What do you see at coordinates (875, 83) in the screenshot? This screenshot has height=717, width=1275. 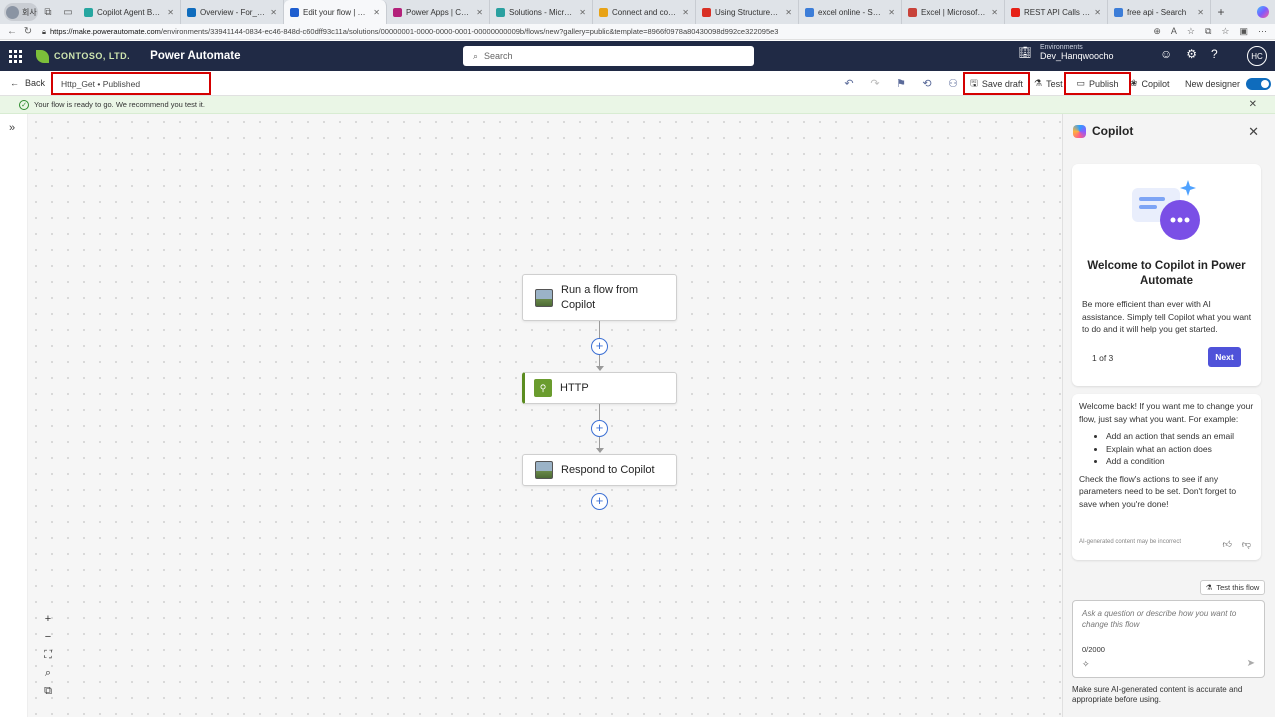 I see `redo-icon: ↷` at bounding box center [875, 83].